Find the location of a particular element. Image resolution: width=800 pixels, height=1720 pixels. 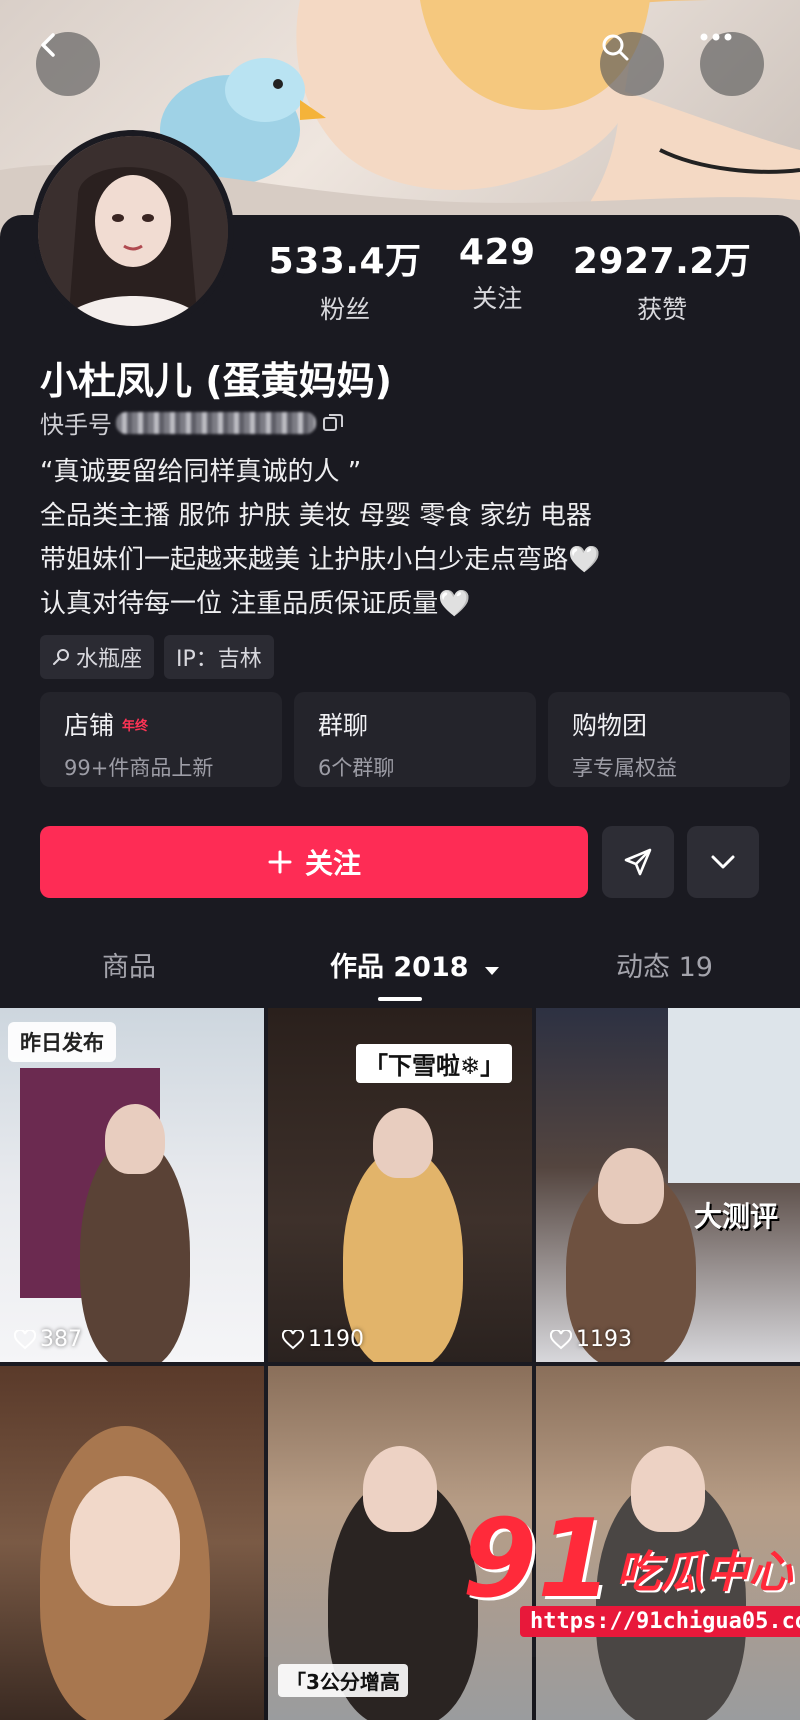

card-title: 购物团 is located at coordinates (610, 725).